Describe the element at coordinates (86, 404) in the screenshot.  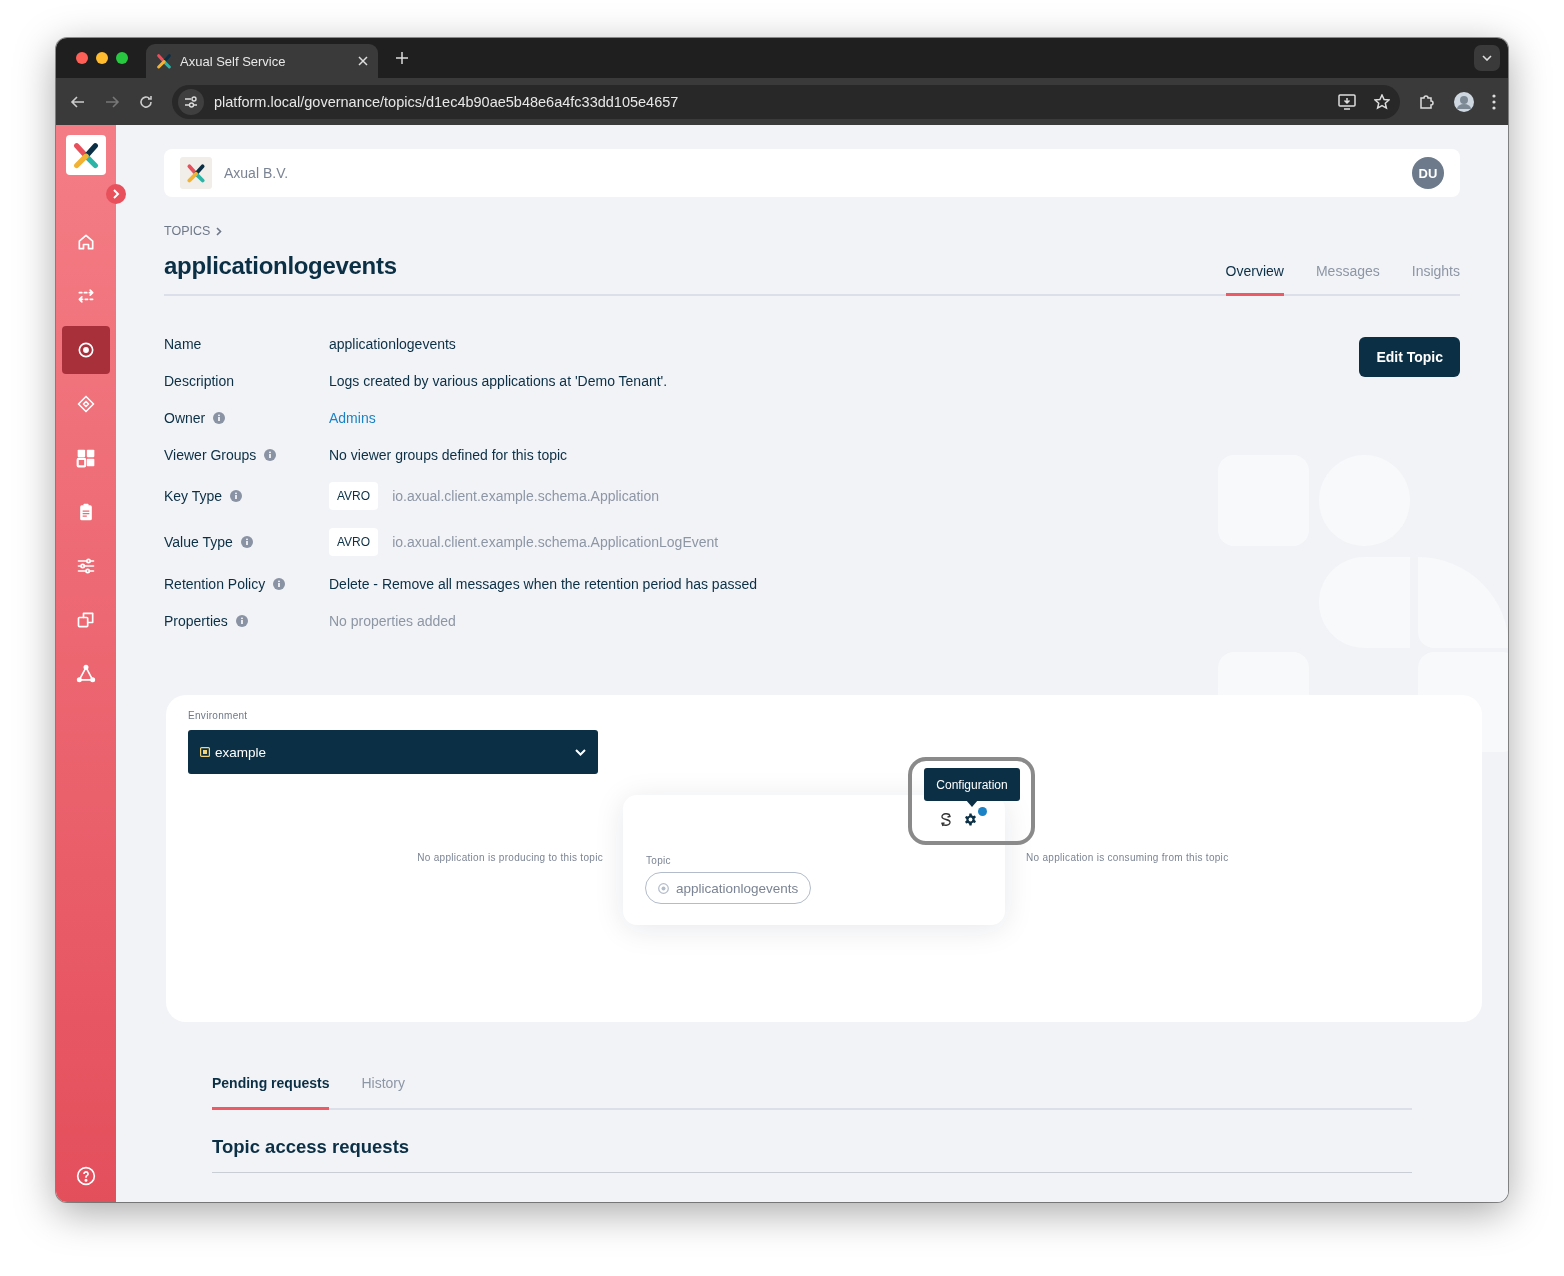
I see `diamond-icon` at that location.